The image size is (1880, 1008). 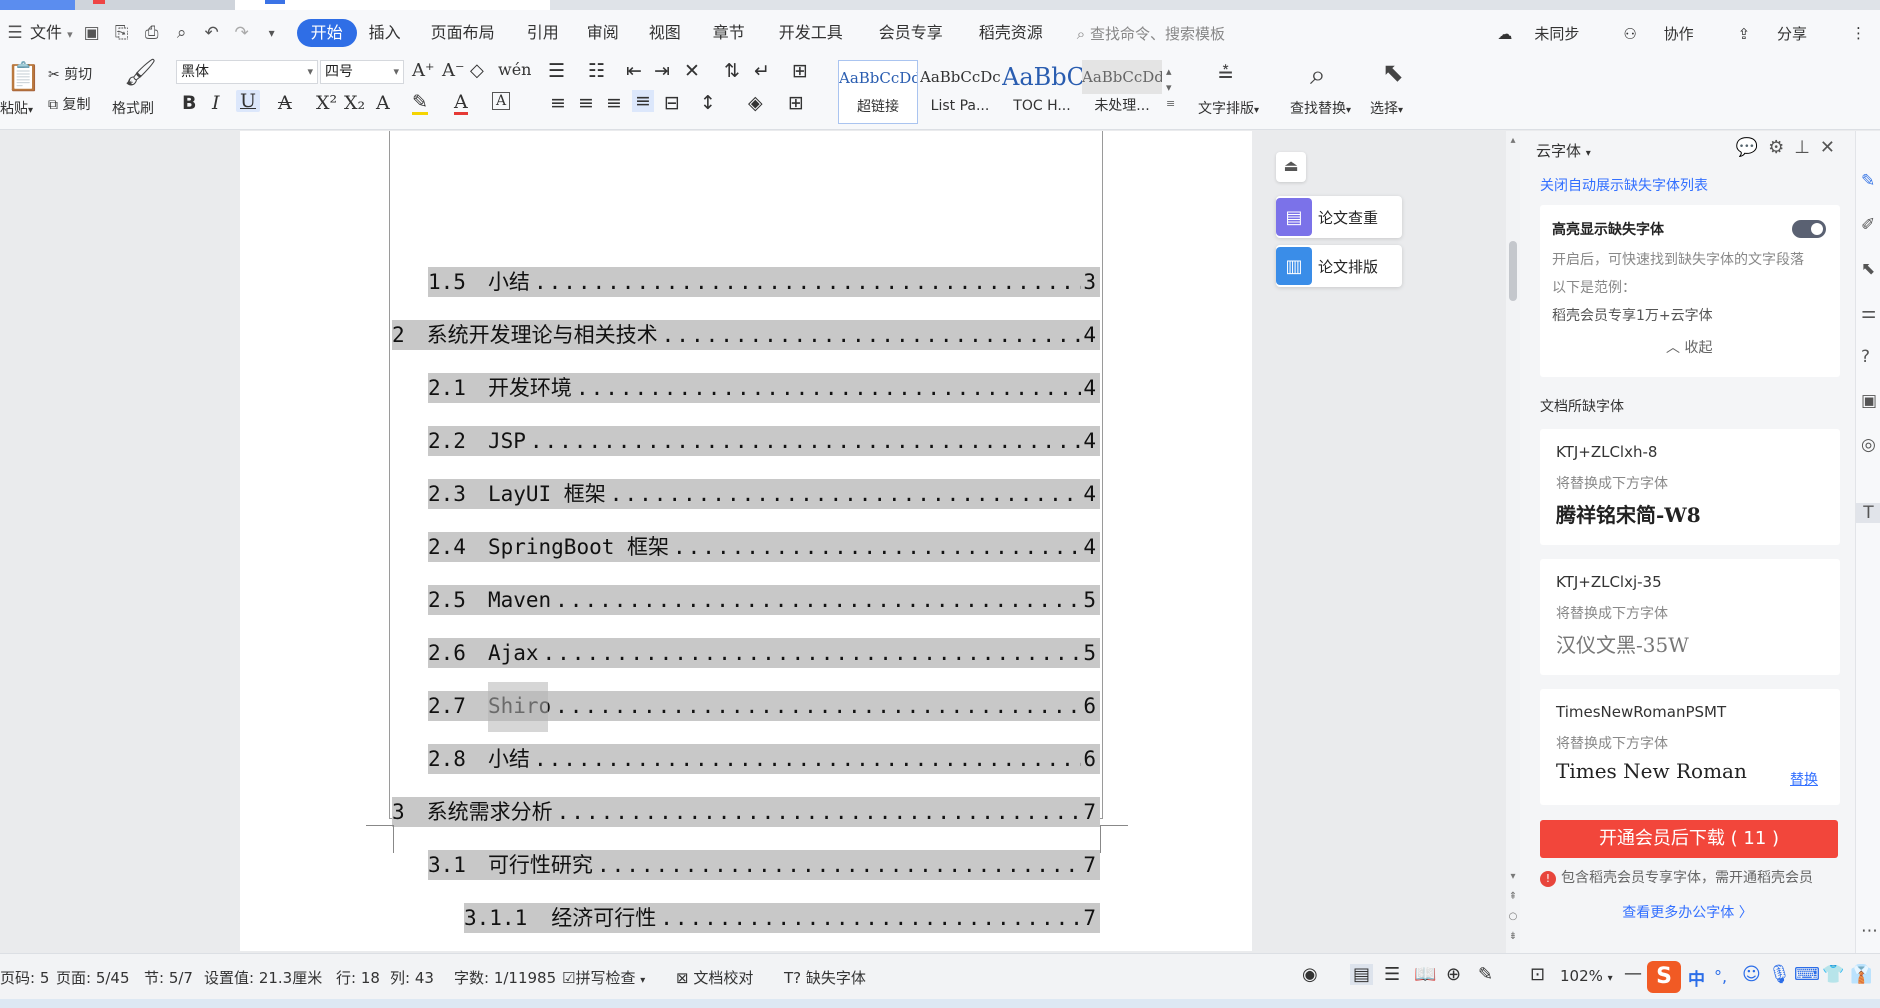 I want to click on save-icon: ▣, so click(x=92, y=33).